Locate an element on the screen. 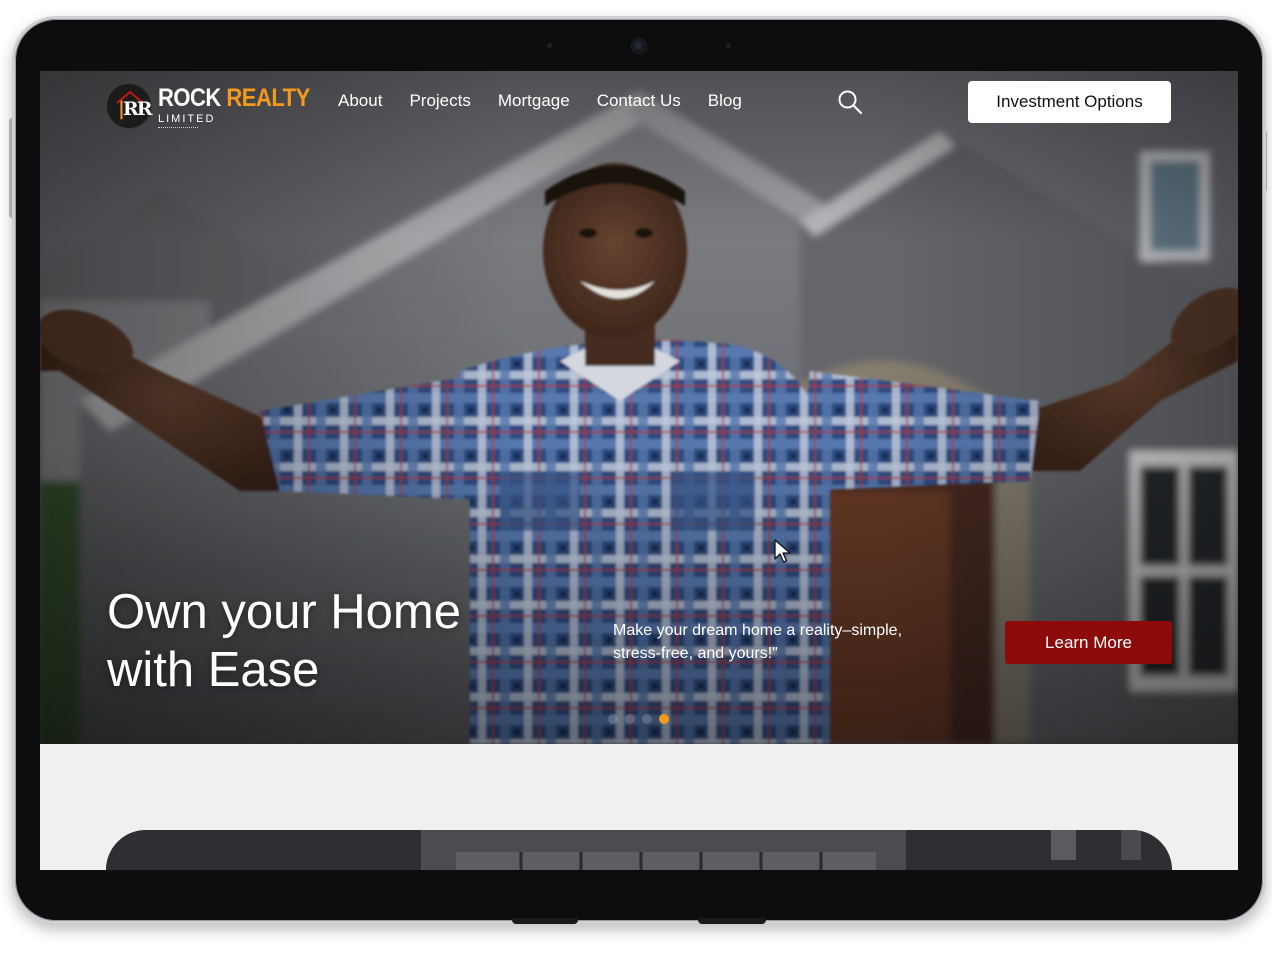  mouse-cursor-icon is located at coordinates (782, 551).